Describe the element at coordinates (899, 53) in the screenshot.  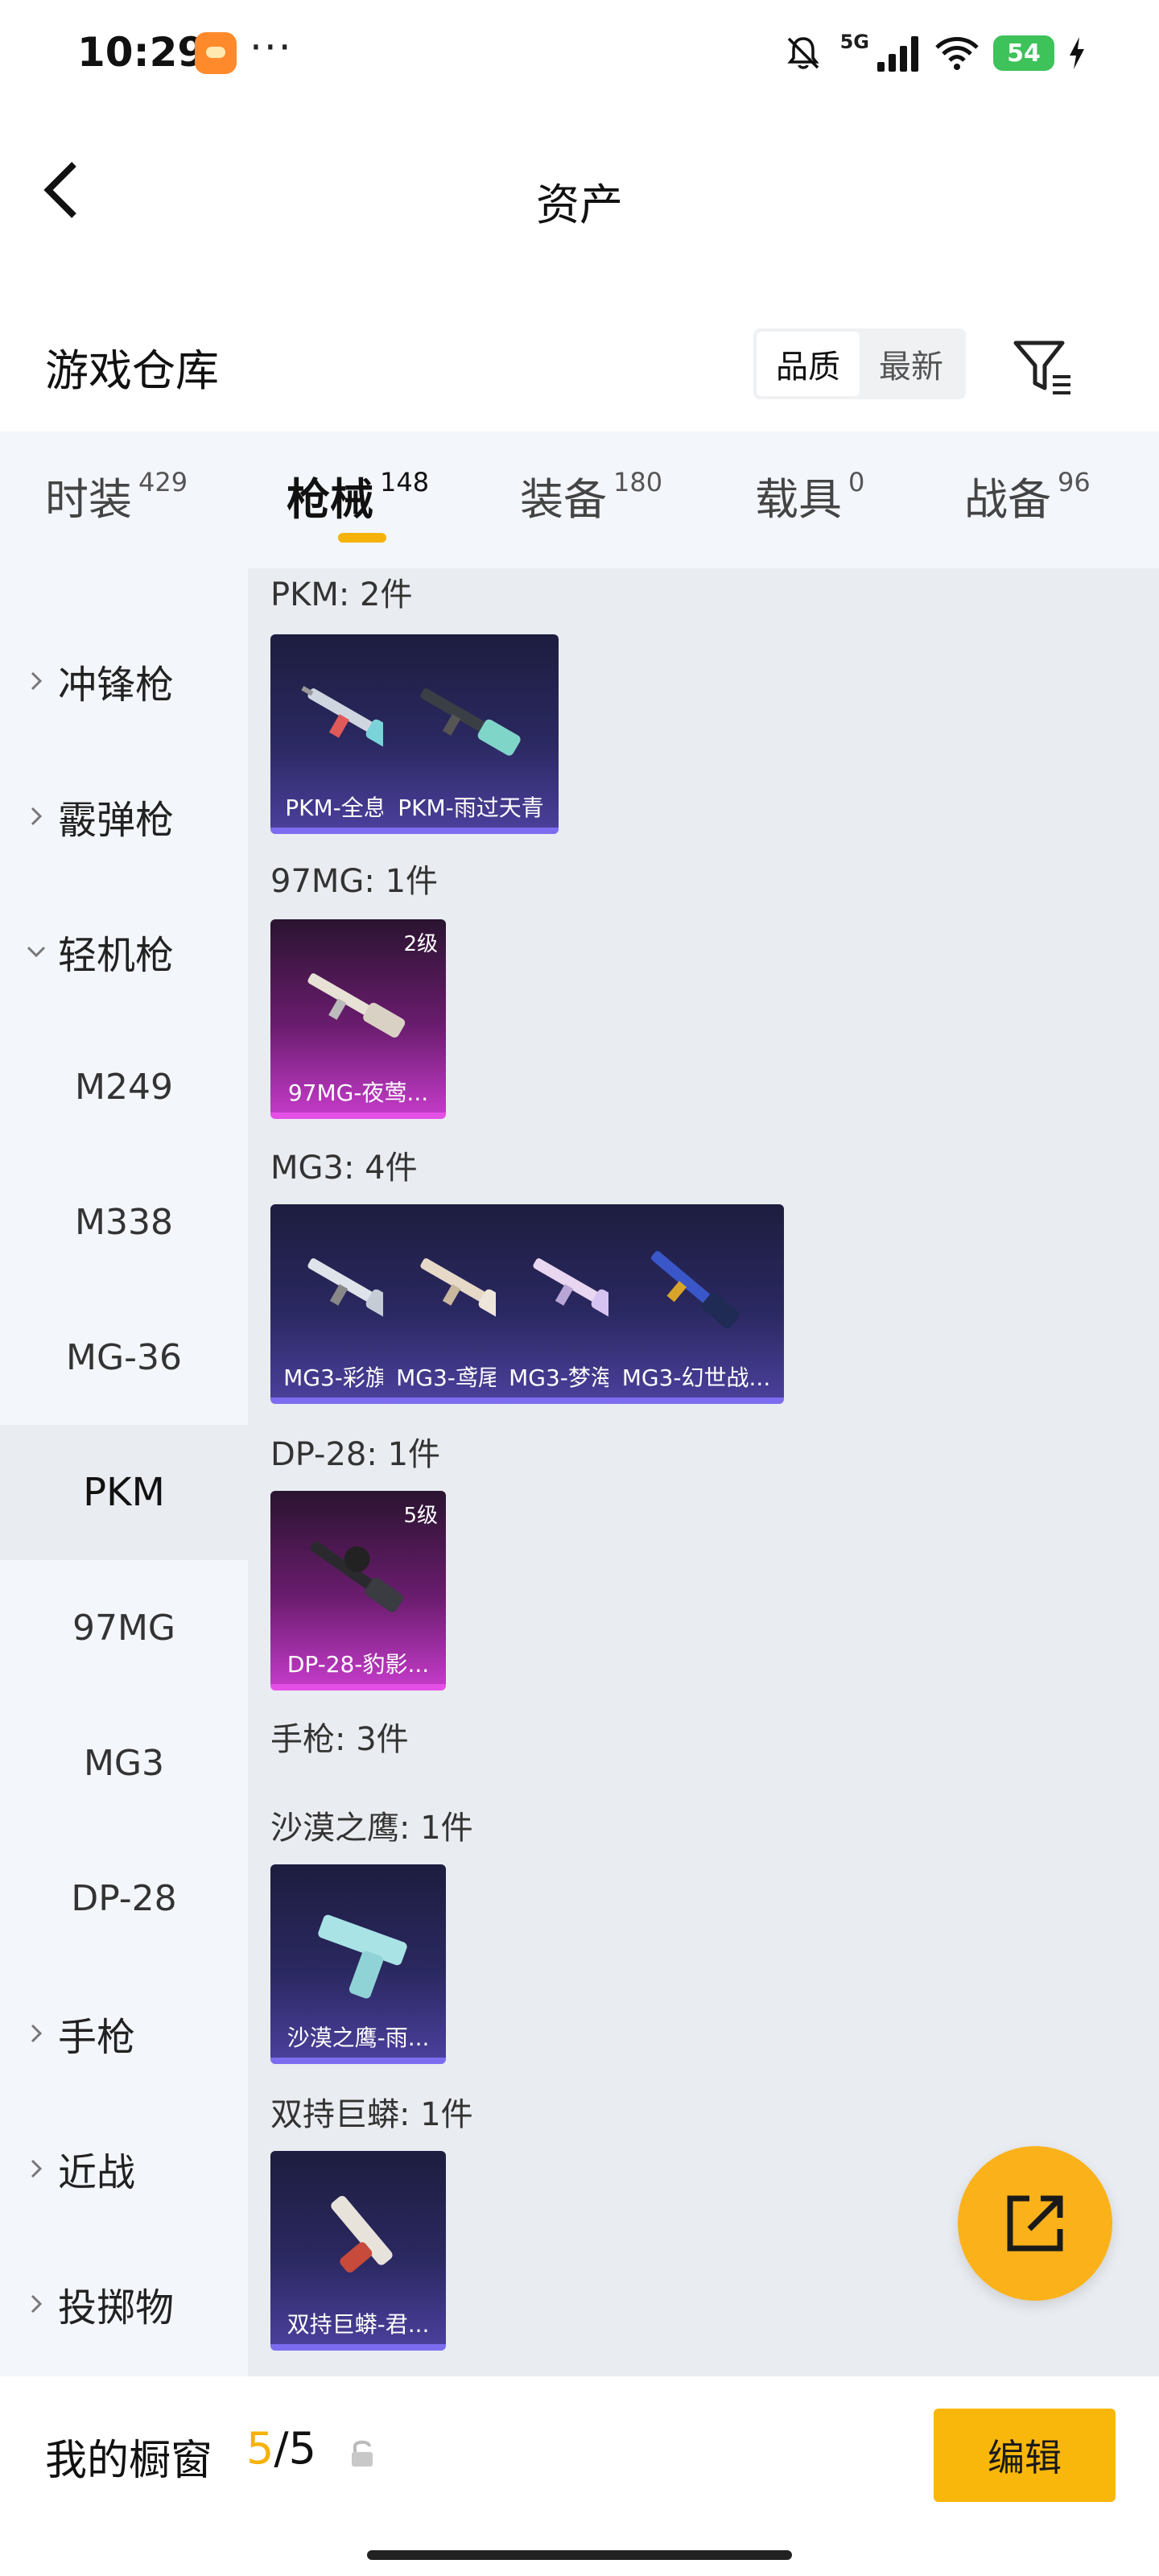
I see `signal-icon` at that location.